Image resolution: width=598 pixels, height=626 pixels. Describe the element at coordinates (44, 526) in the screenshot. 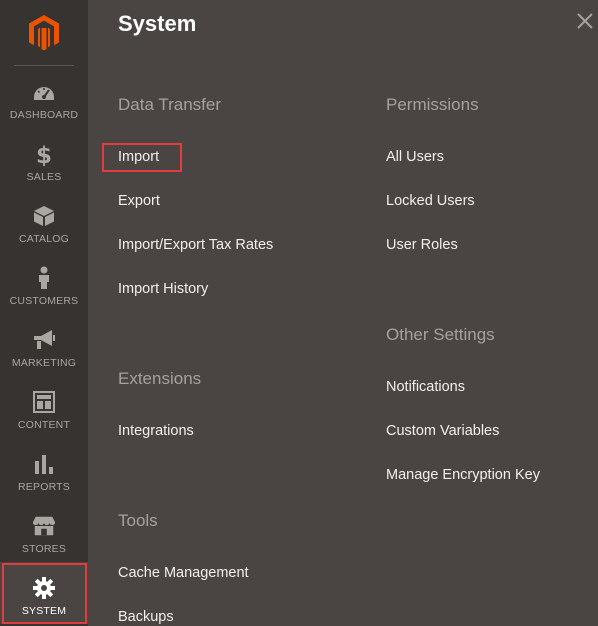

I see `storefront-icon` at that location.